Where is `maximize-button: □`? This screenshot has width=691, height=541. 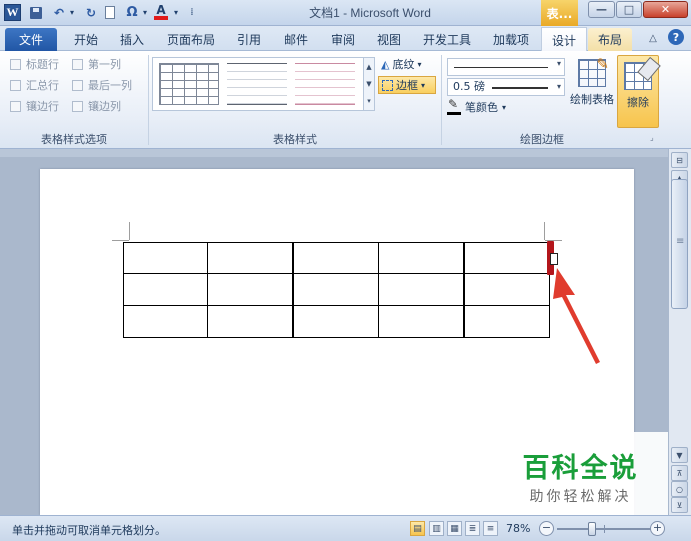
maximize-button: □ is located at coordinates (629, 9).